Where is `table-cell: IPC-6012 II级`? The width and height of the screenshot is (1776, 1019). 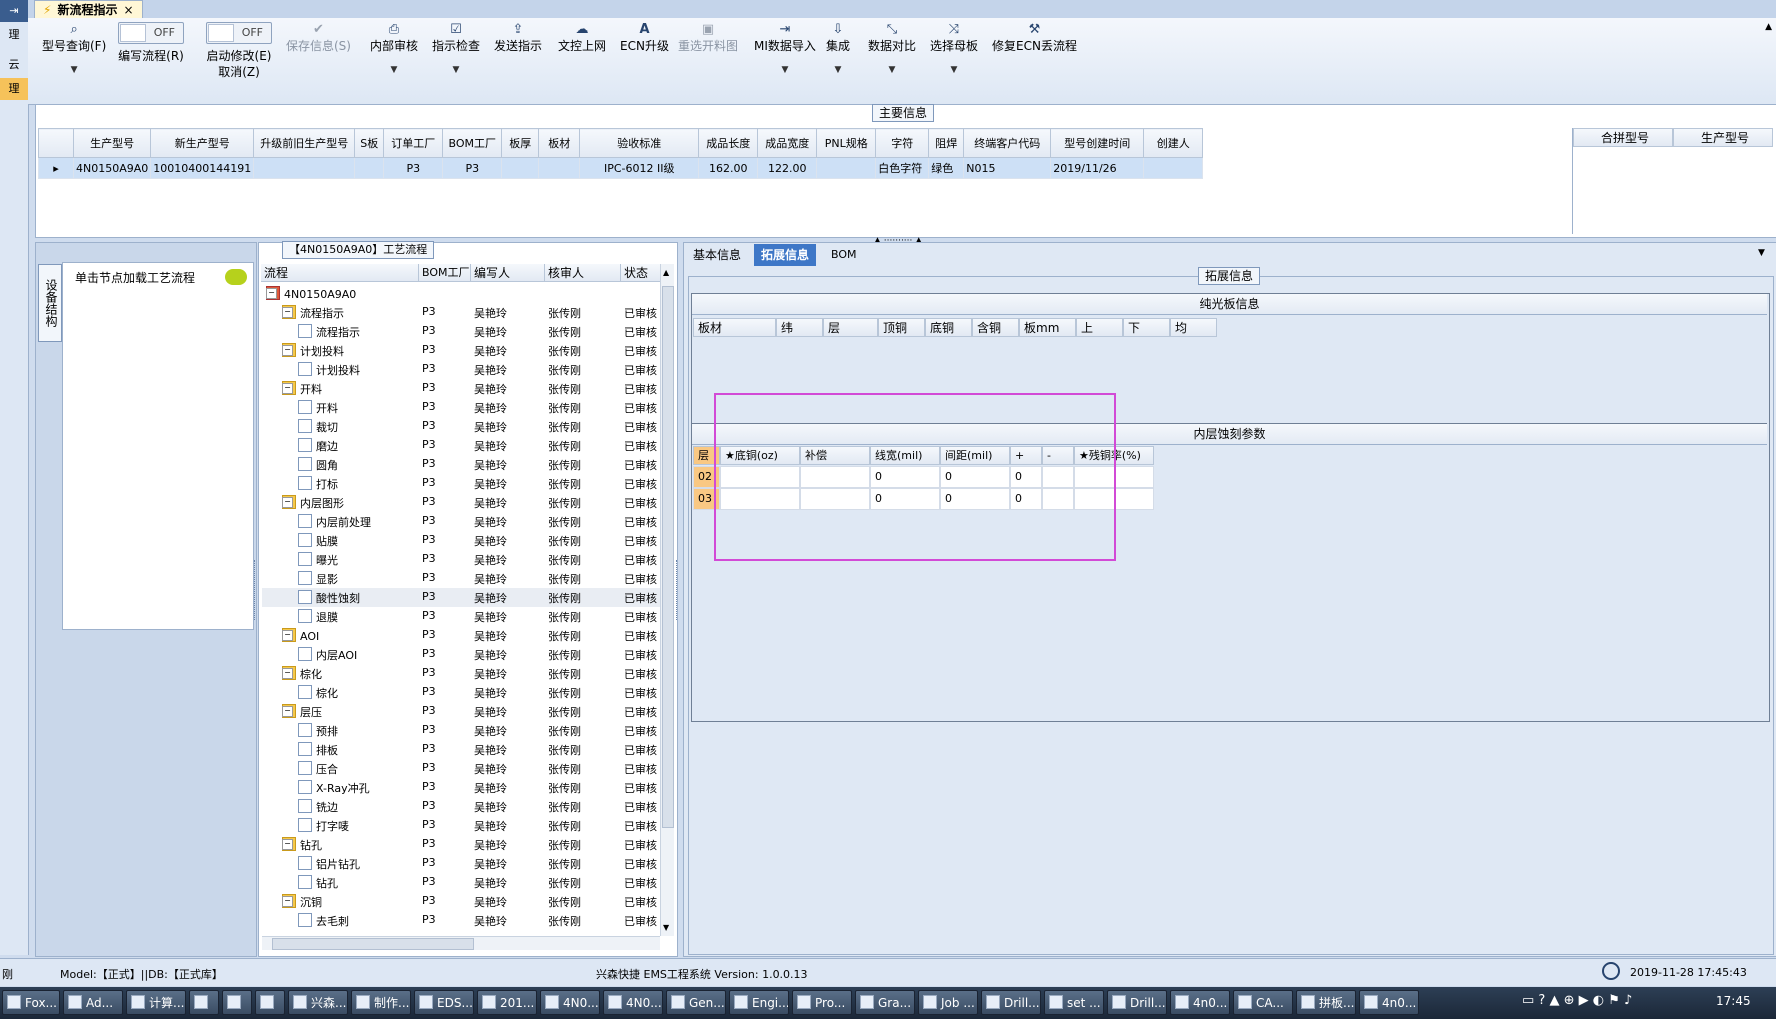
table-cell: IPC-6012 II级 is located at coordinates (639, 168).